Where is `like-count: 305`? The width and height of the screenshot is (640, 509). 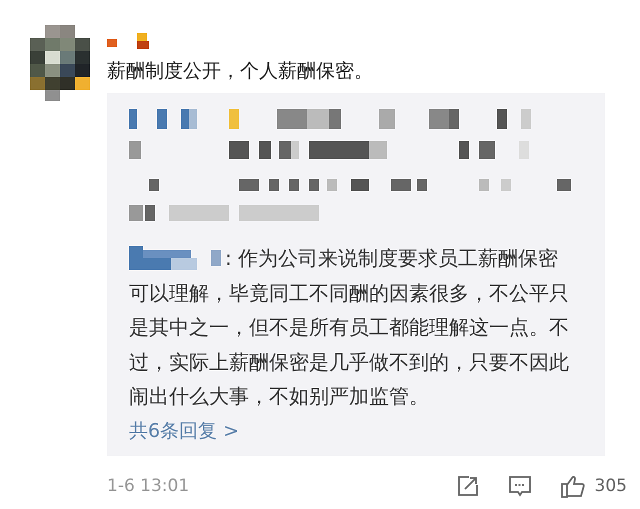
like-count: 305 is located at coordinates (610, 486).